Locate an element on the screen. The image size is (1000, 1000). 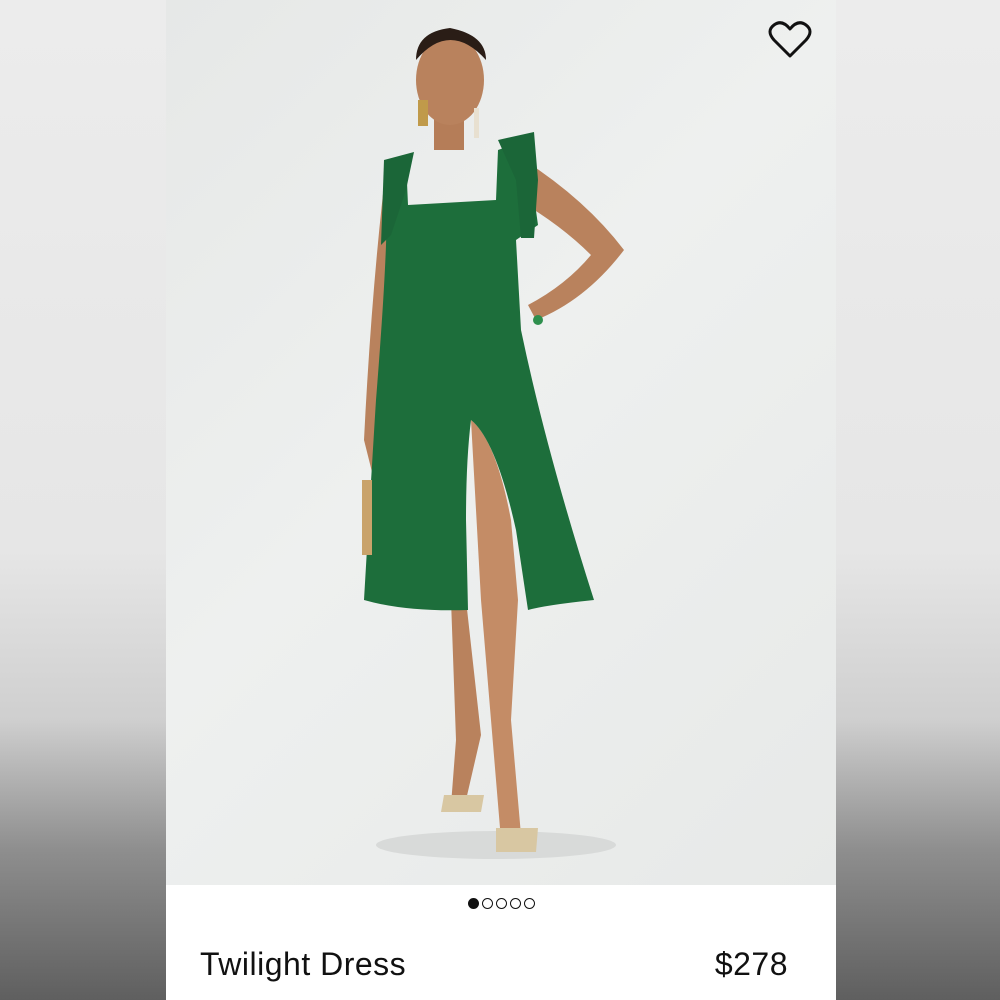
product-info: Twilight Dress $278 is located at coordinates (494, 964).